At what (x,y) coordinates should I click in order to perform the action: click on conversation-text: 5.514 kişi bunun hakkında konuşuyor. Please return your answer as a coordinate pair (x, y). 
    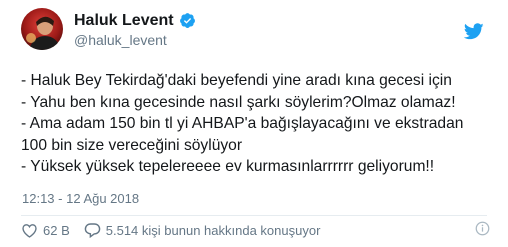
    Looking at the image, I should click on (213, 230).